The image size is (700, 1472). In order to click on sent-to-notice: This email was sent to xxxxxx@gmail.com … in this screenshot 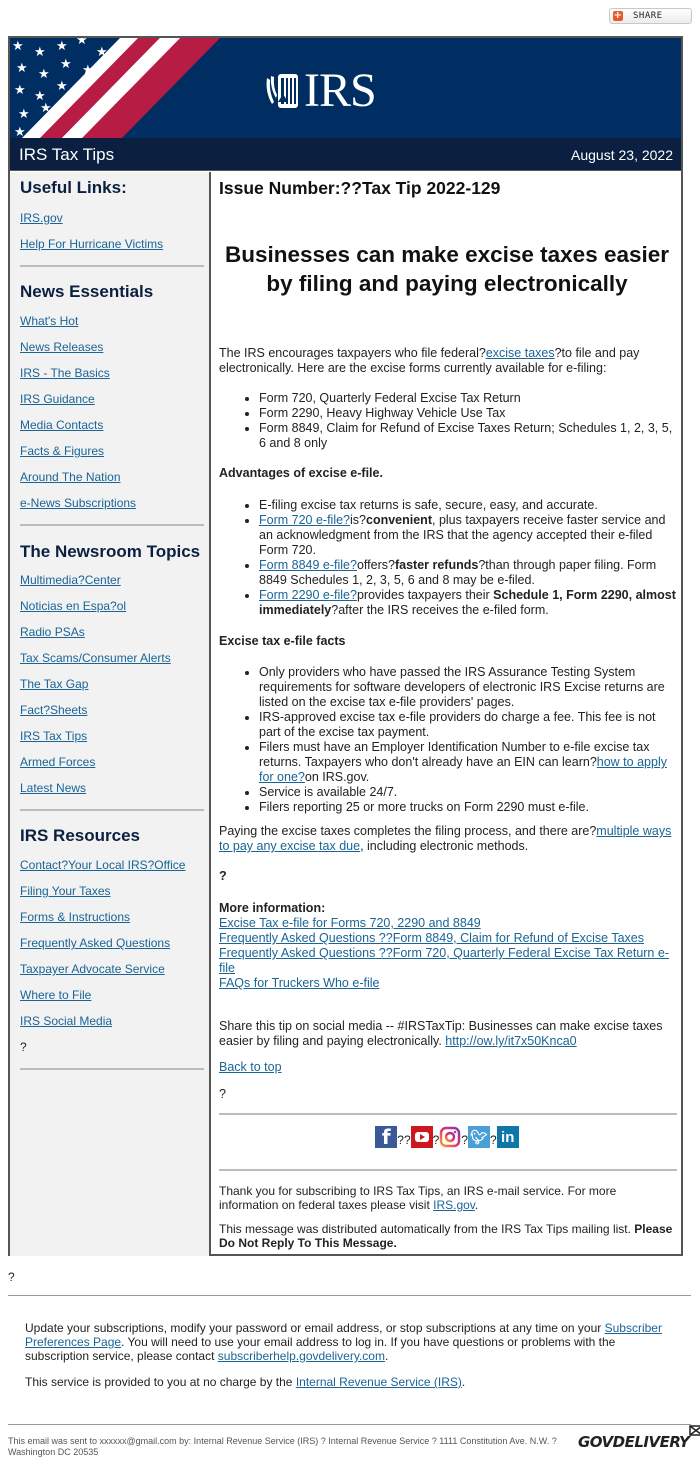, I will do `click(282, 1446)`.